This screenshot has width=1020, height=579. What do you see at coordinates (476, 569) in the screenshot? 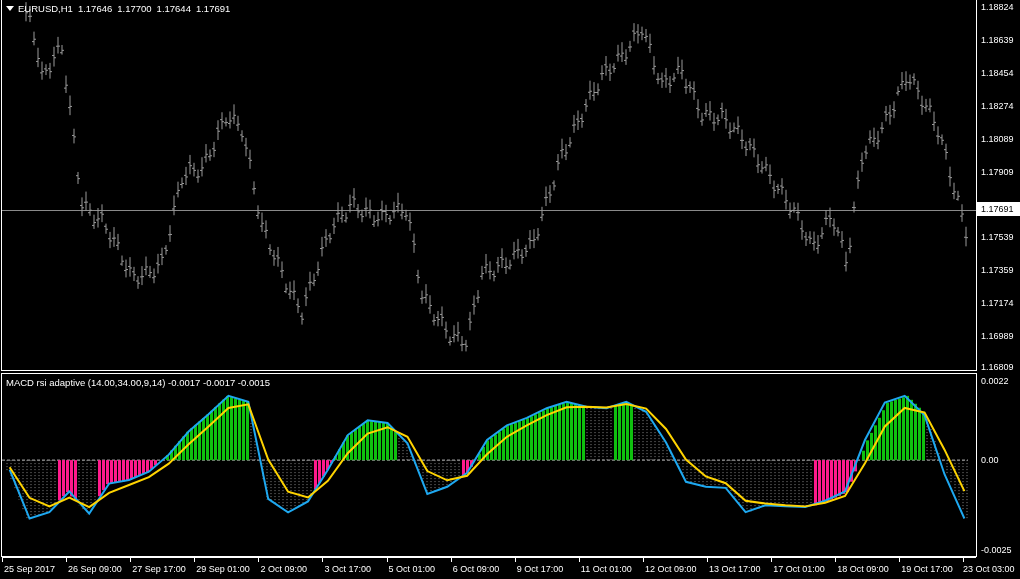
I see `time-tick-label: 6 Oct 09:00` at bounding box center [476, 569].